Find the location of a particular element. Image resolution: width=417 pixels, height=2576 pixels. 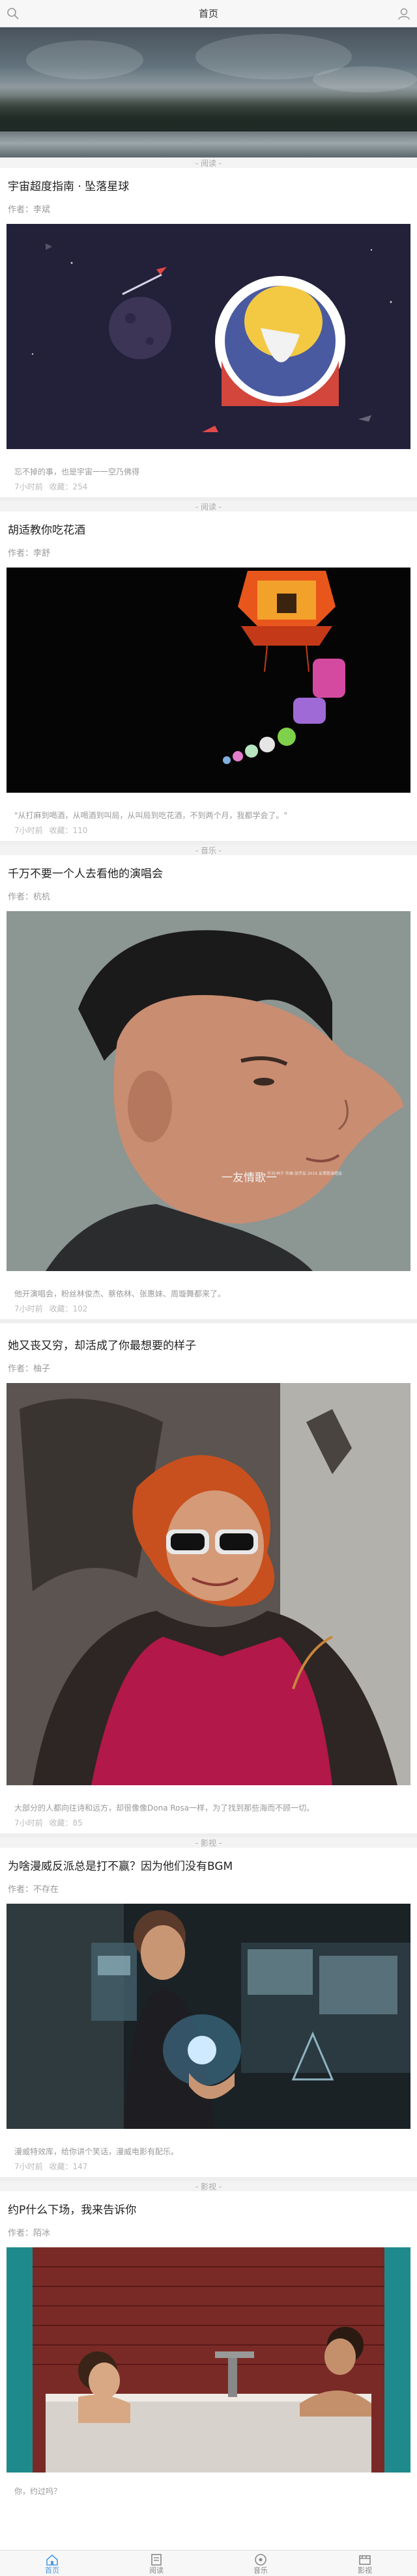

article-likes: 收藏：110 is located at coordinates (68, 831).